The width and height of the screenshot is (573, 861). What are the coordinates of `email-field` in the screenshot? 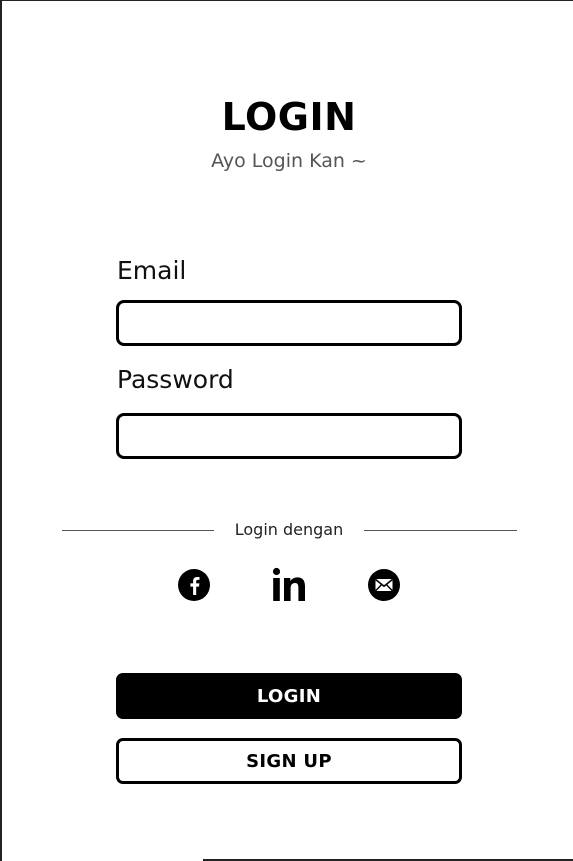 It's located at (289, 323).